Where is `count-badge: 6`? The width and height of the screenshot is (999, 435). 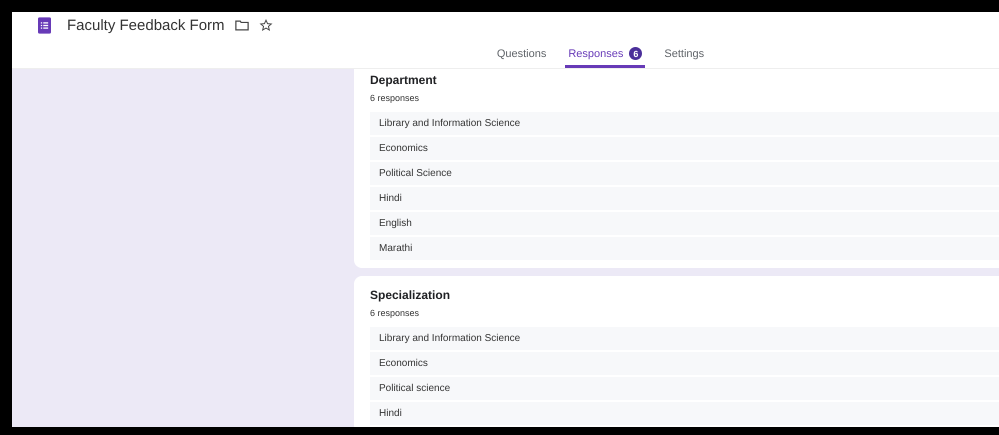
count-badge: 6 is located at coordinates (635, 53).